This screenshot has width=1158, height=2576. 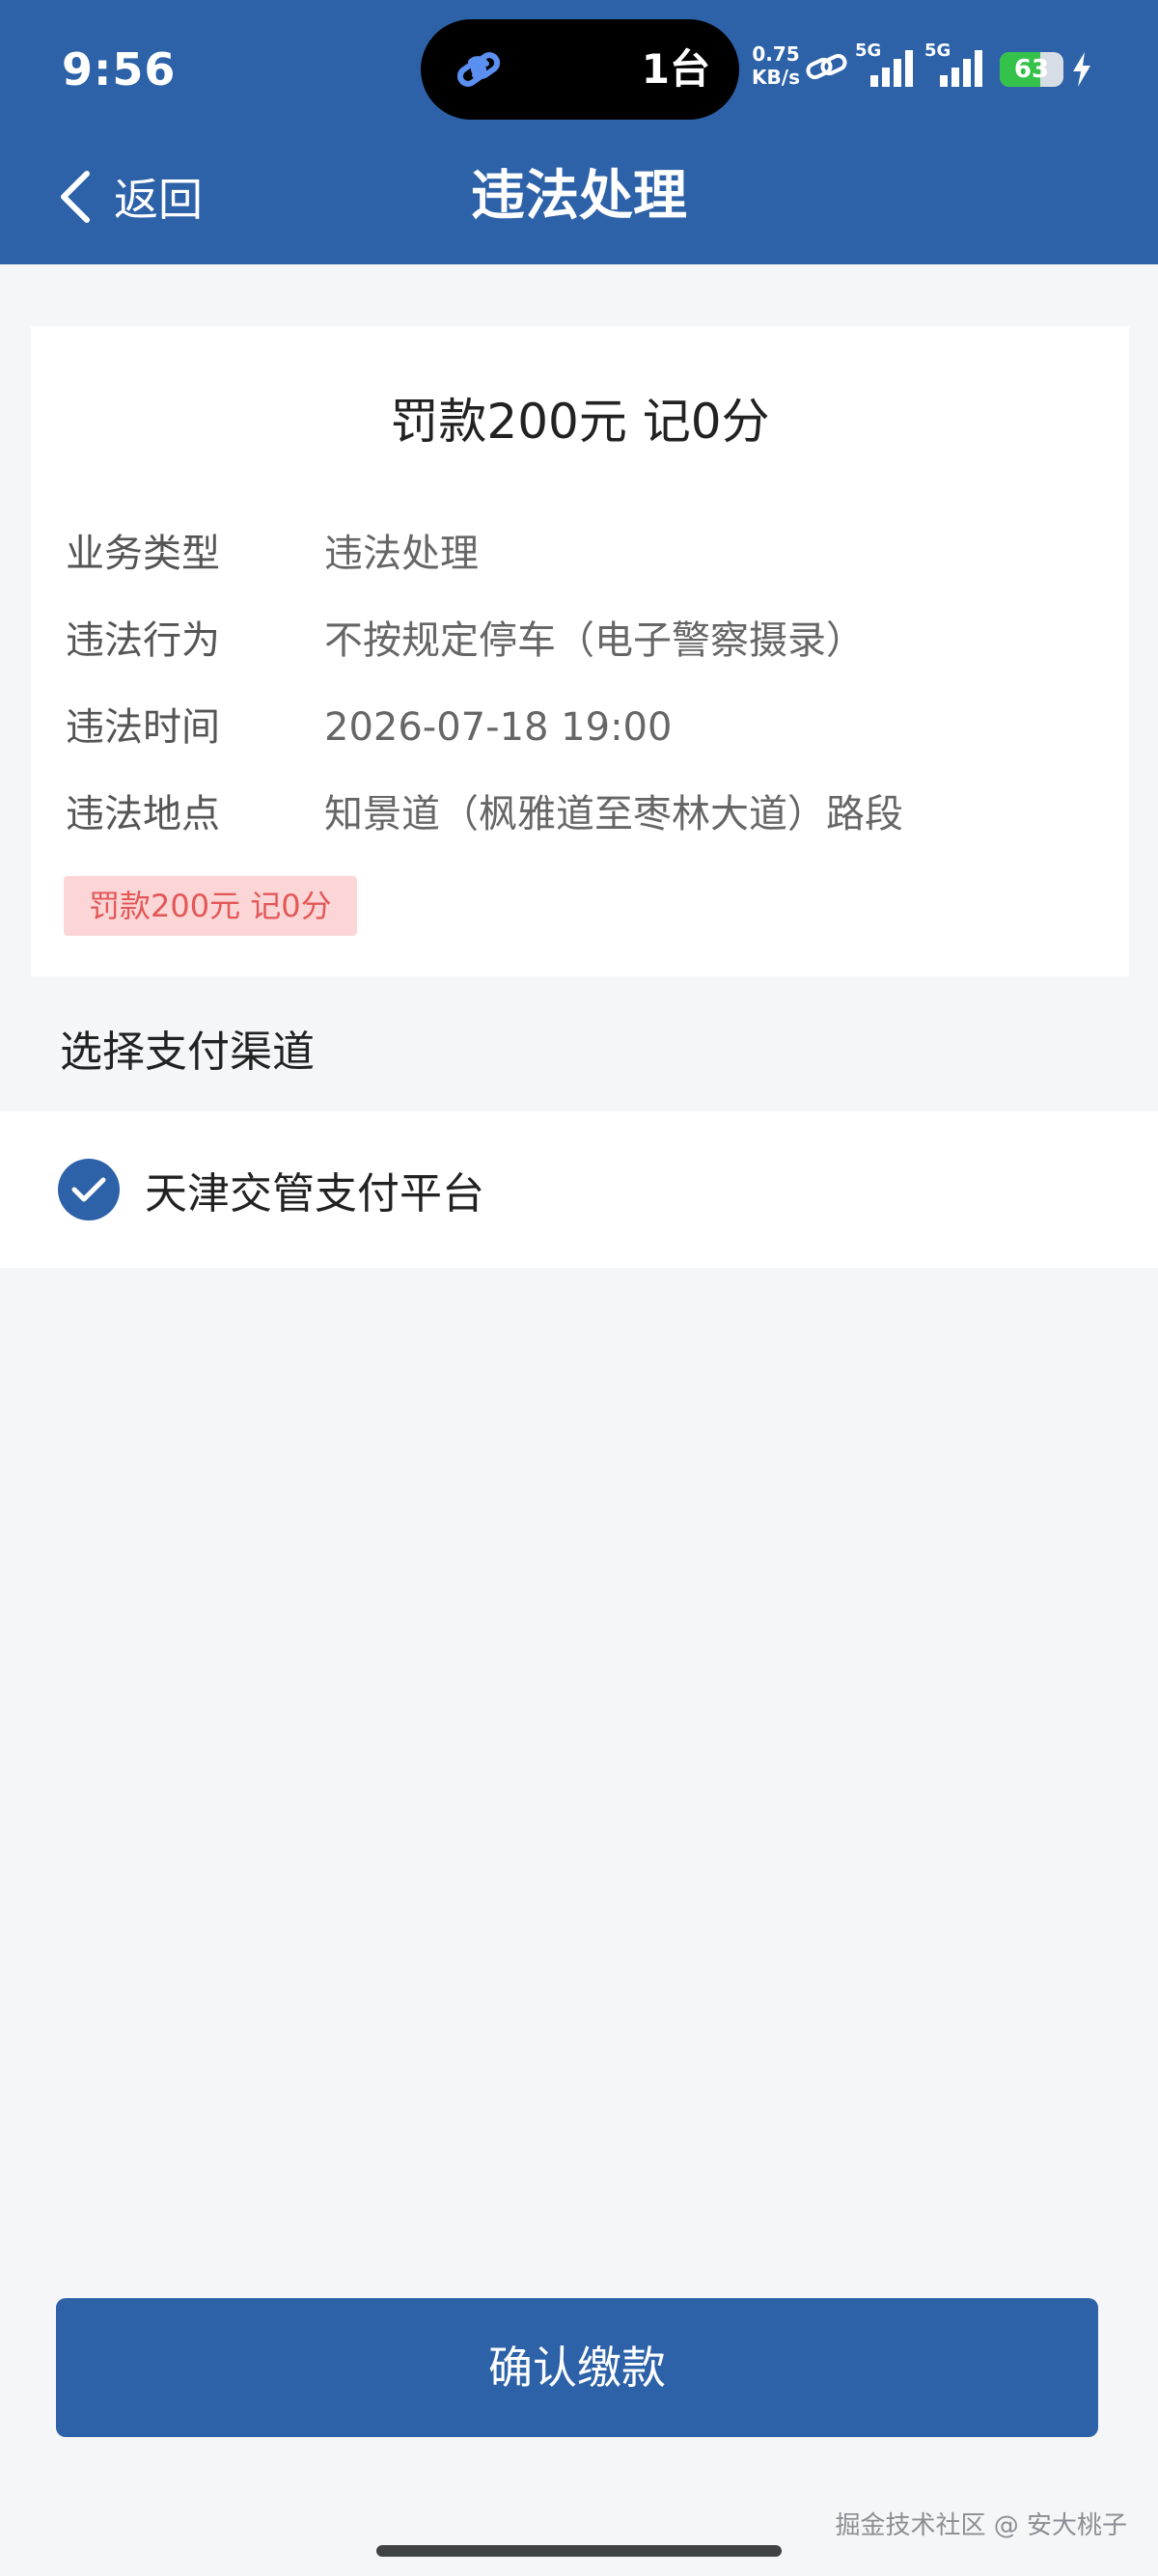 I want to click on chevron-left-icon, so click(x=75, y=197).